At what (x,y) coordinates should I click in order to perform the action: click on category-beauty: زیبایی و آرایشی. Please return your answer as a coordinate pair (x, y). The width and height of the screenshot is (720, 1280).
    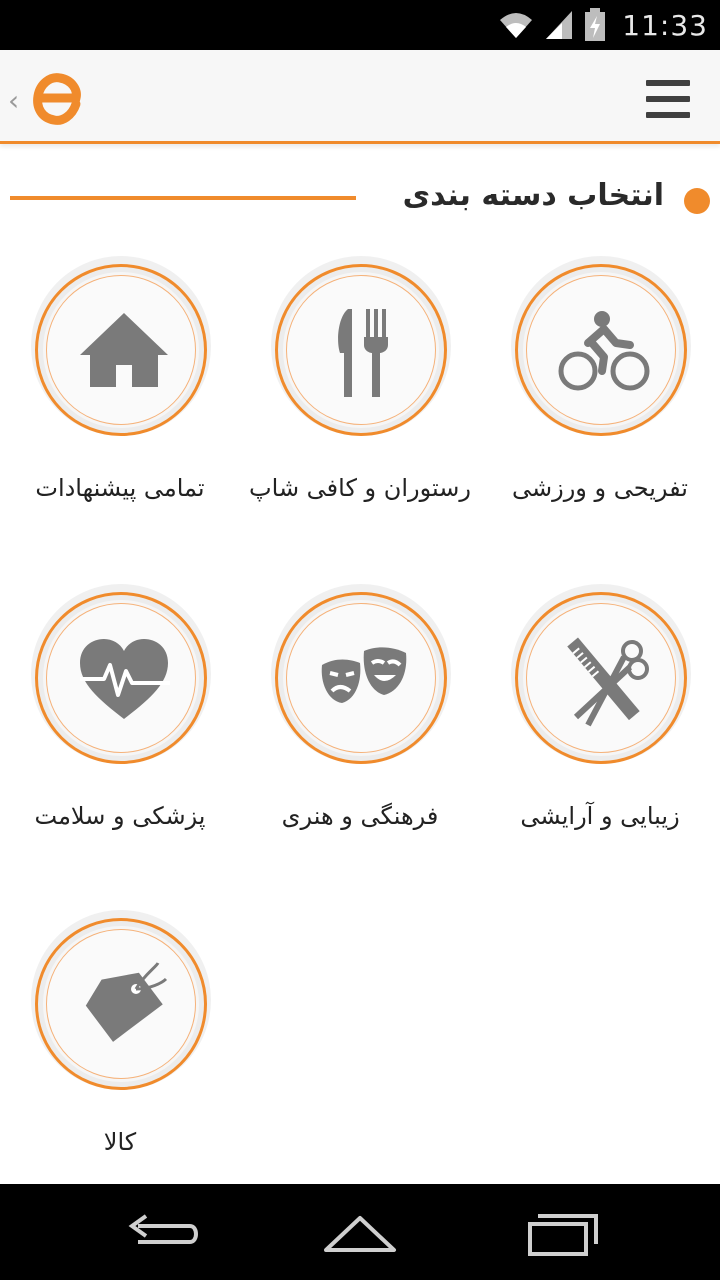
    Looking at the image, I should click on (600, 752).